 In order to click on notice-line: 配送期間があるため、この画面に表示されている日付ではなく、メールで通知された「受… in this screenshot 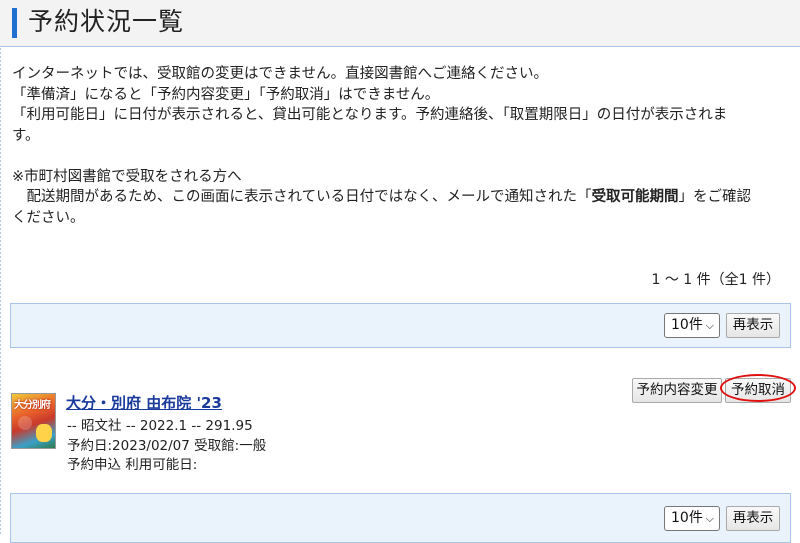, I will do `click(399, 197)`.